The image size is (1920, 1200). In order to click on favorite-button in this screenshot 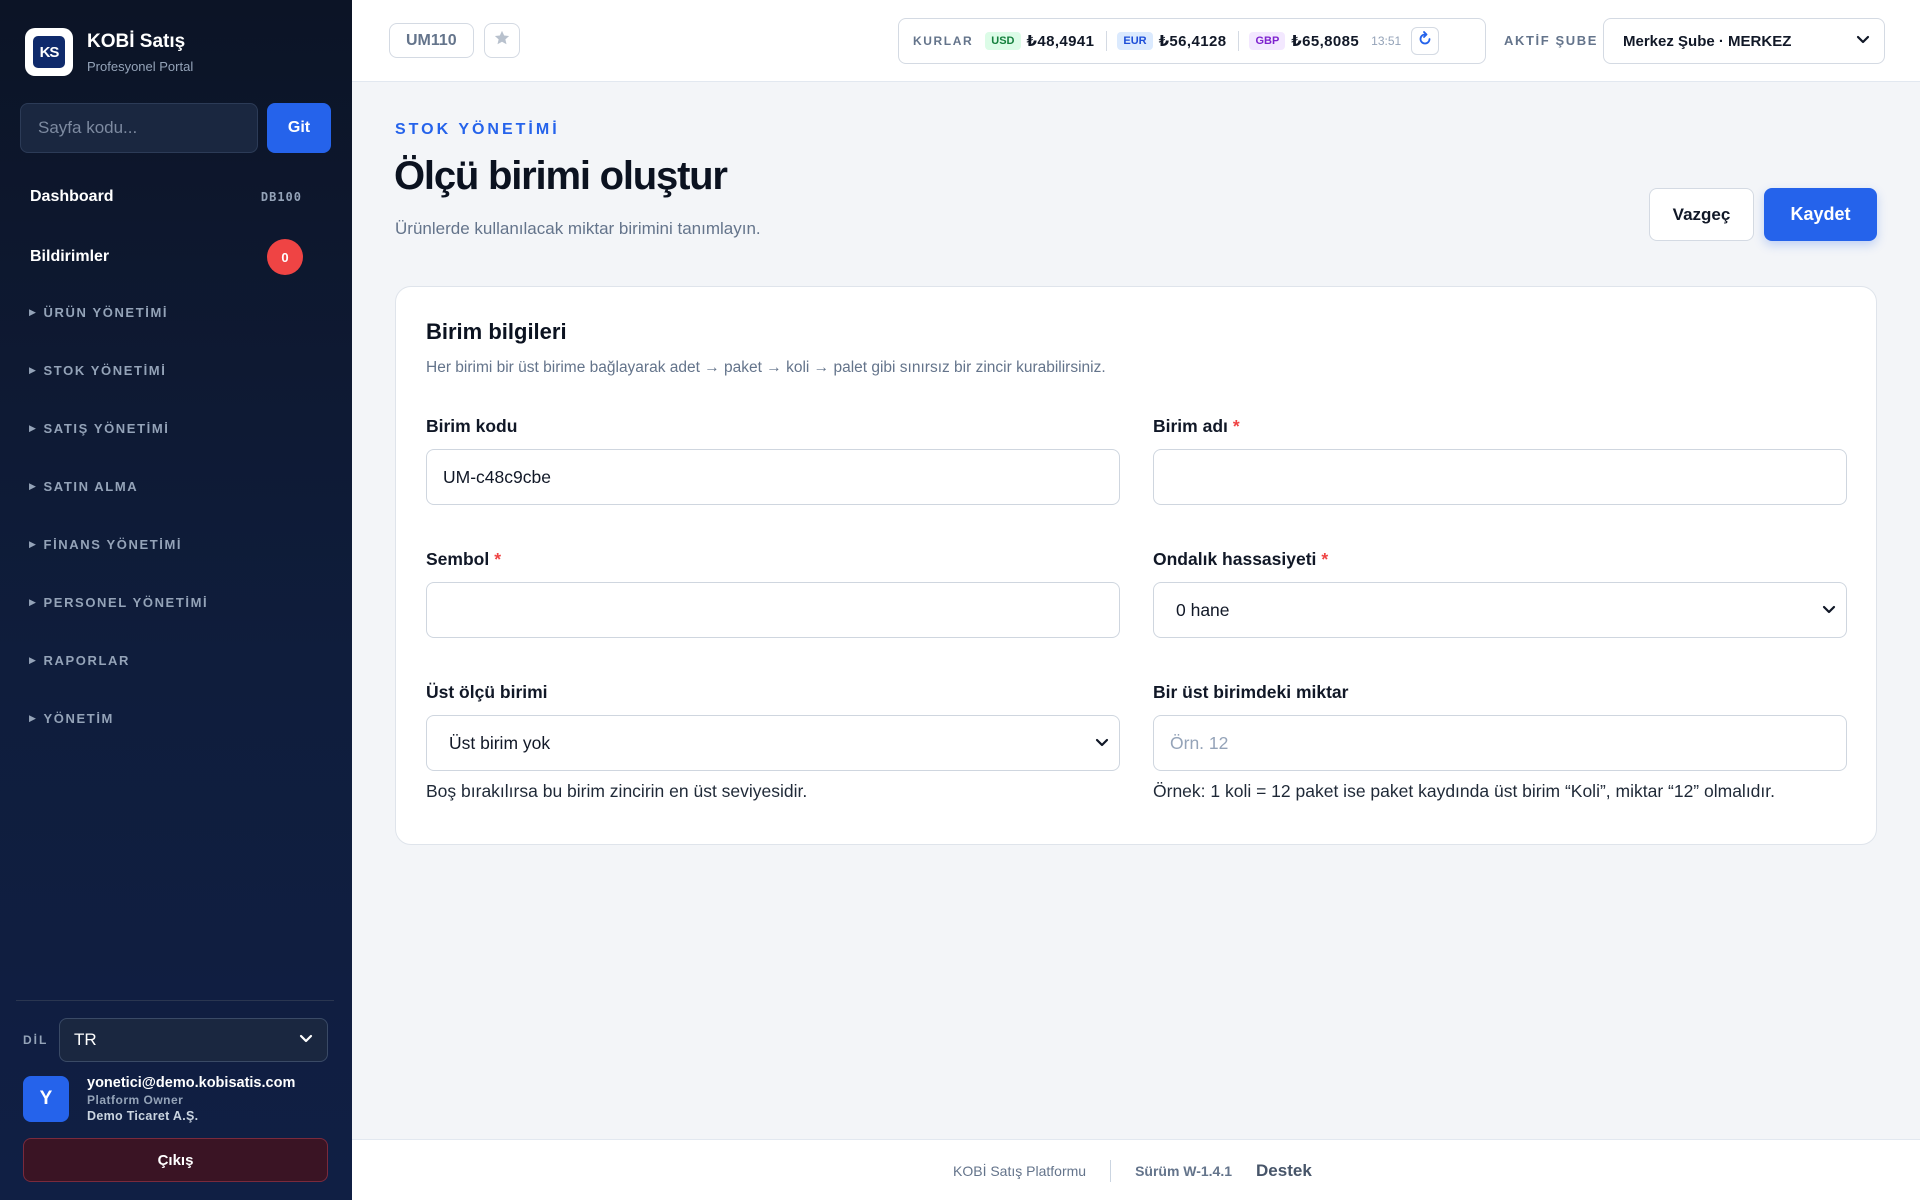, I will do `click(502, 40)`.